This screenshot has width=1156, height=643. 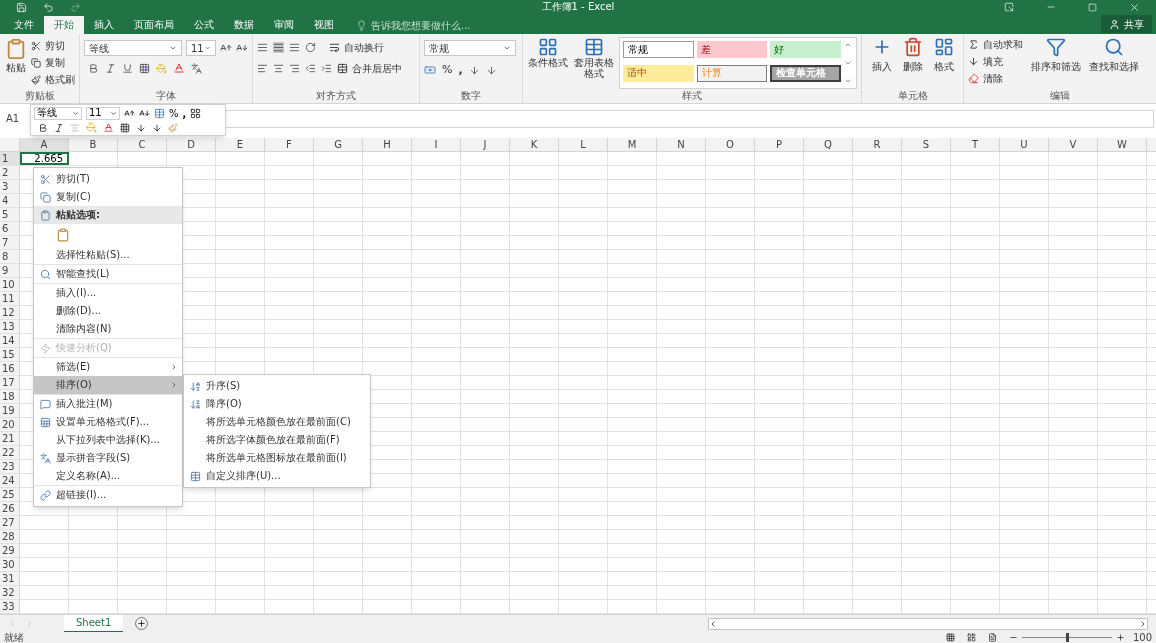 I want to click on row-header: 8, so click(x=10, y=256).